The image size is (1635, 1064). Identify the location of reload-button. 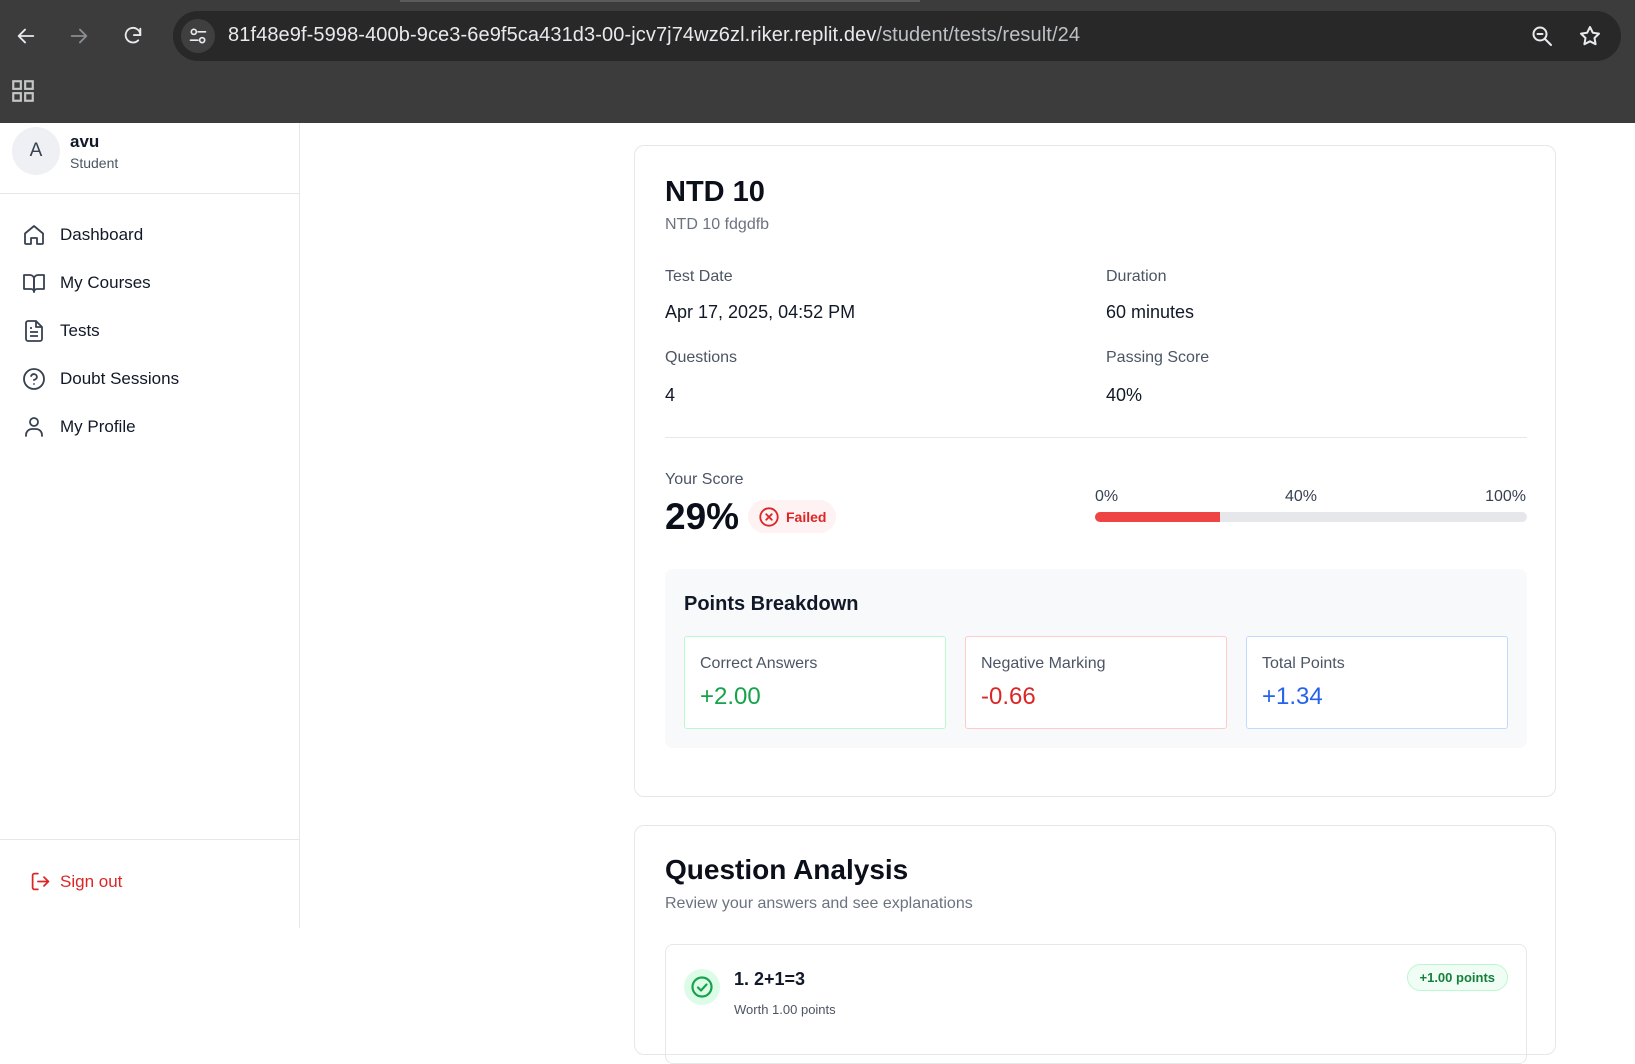
(133, 36).